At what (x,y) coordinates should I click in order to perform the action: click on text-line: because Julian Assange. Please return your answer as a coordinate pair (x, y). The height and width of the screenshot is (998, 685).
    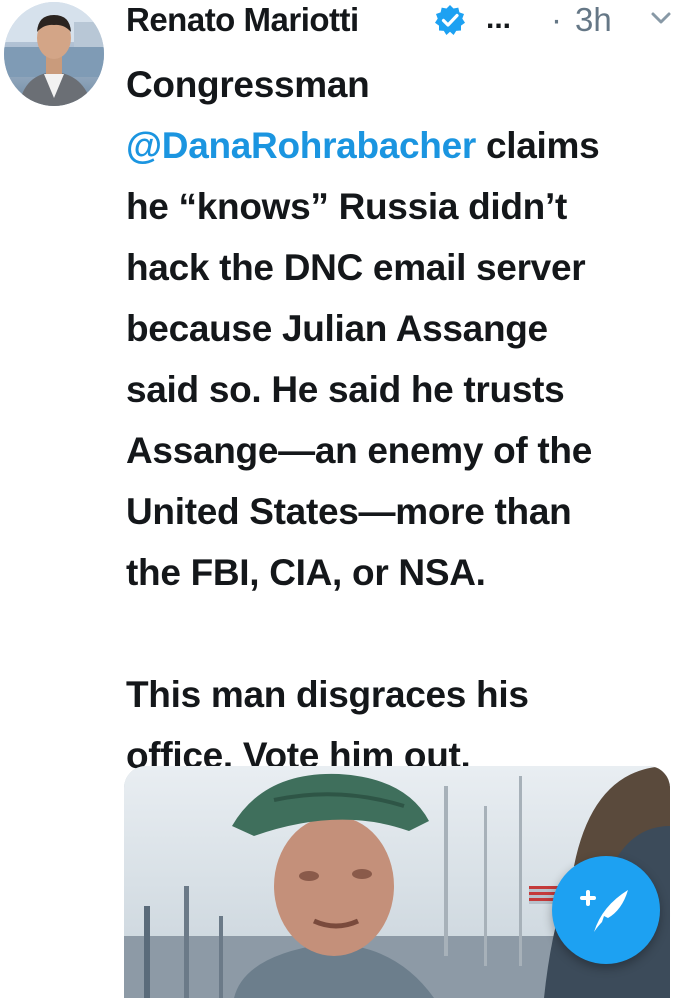
    Looking at the image, I should click on (405, 328).